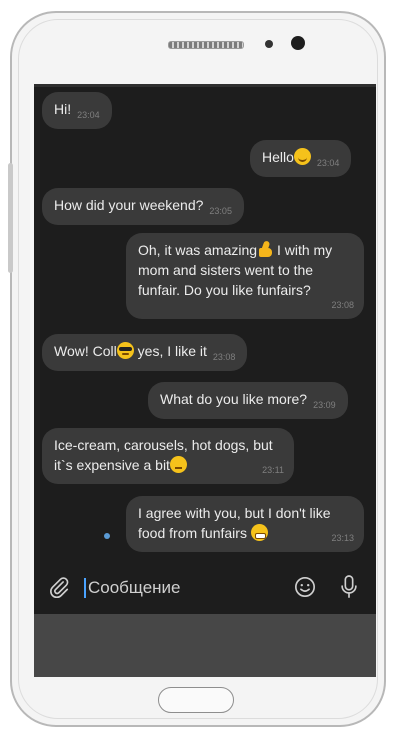 The image size is (393, 731). What do you see at coordinates (85, 351) in the screenshot?
I see `message-text: Wow! Coll` at bounding box center [85, 351].